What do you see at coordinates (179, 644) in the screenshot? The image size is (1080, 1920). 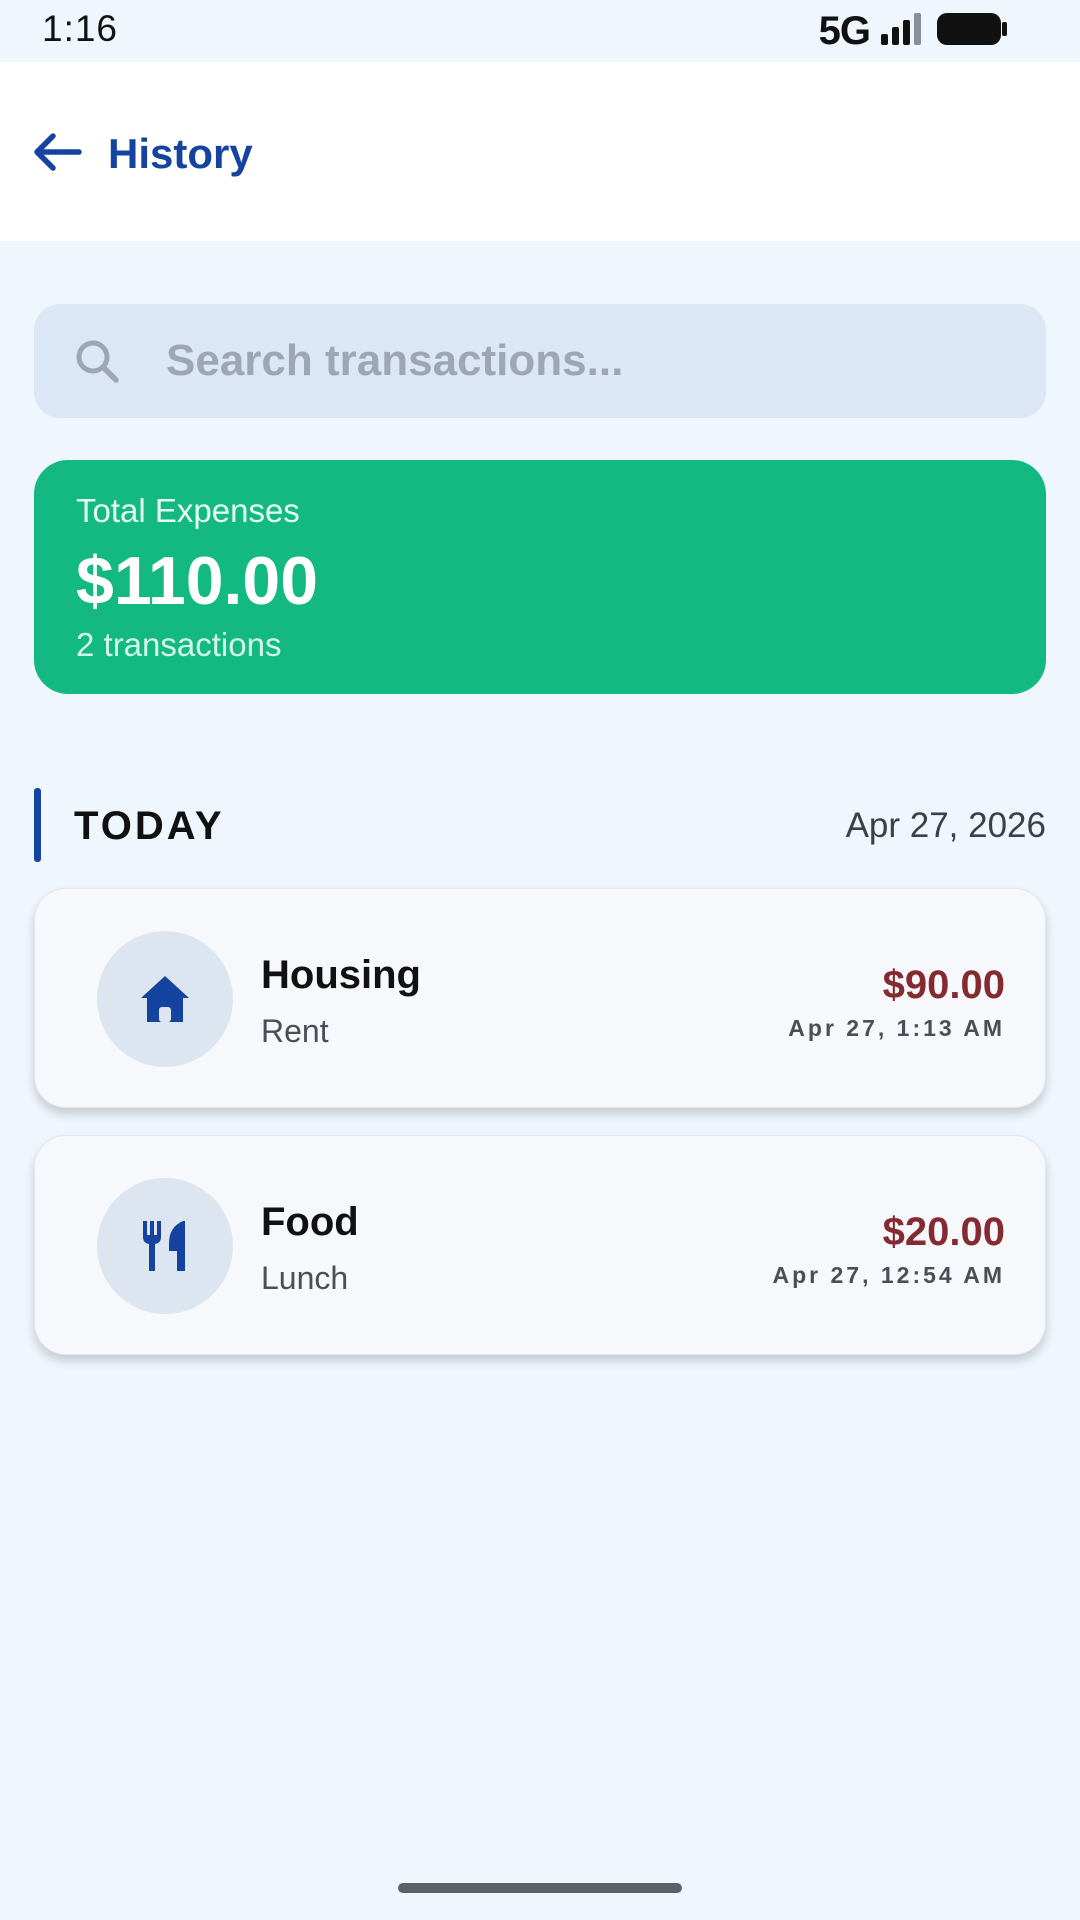 I see `transaction-count: 2 transactions` at bounding box center [179, 644].